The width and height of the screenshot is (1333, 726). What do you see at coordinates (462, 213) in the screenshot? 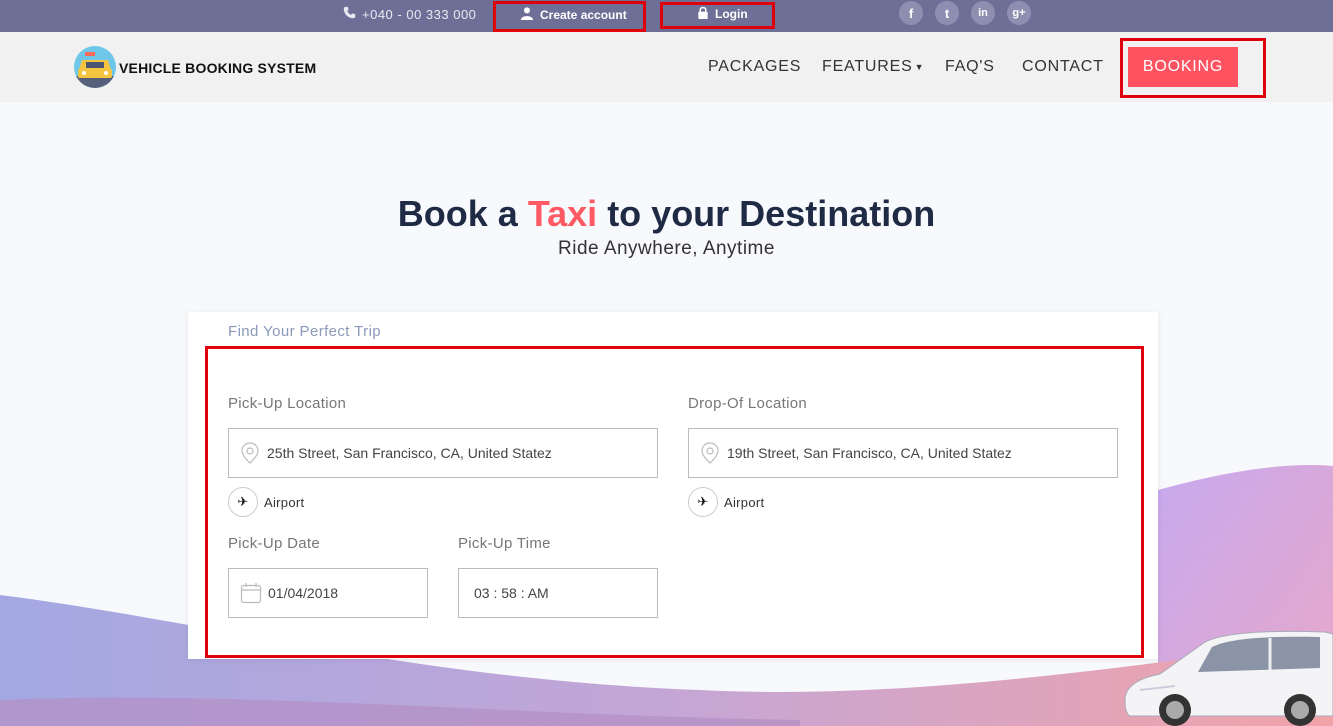
I see `hero-title-pre: Book a` at bounding box center [462, 213].